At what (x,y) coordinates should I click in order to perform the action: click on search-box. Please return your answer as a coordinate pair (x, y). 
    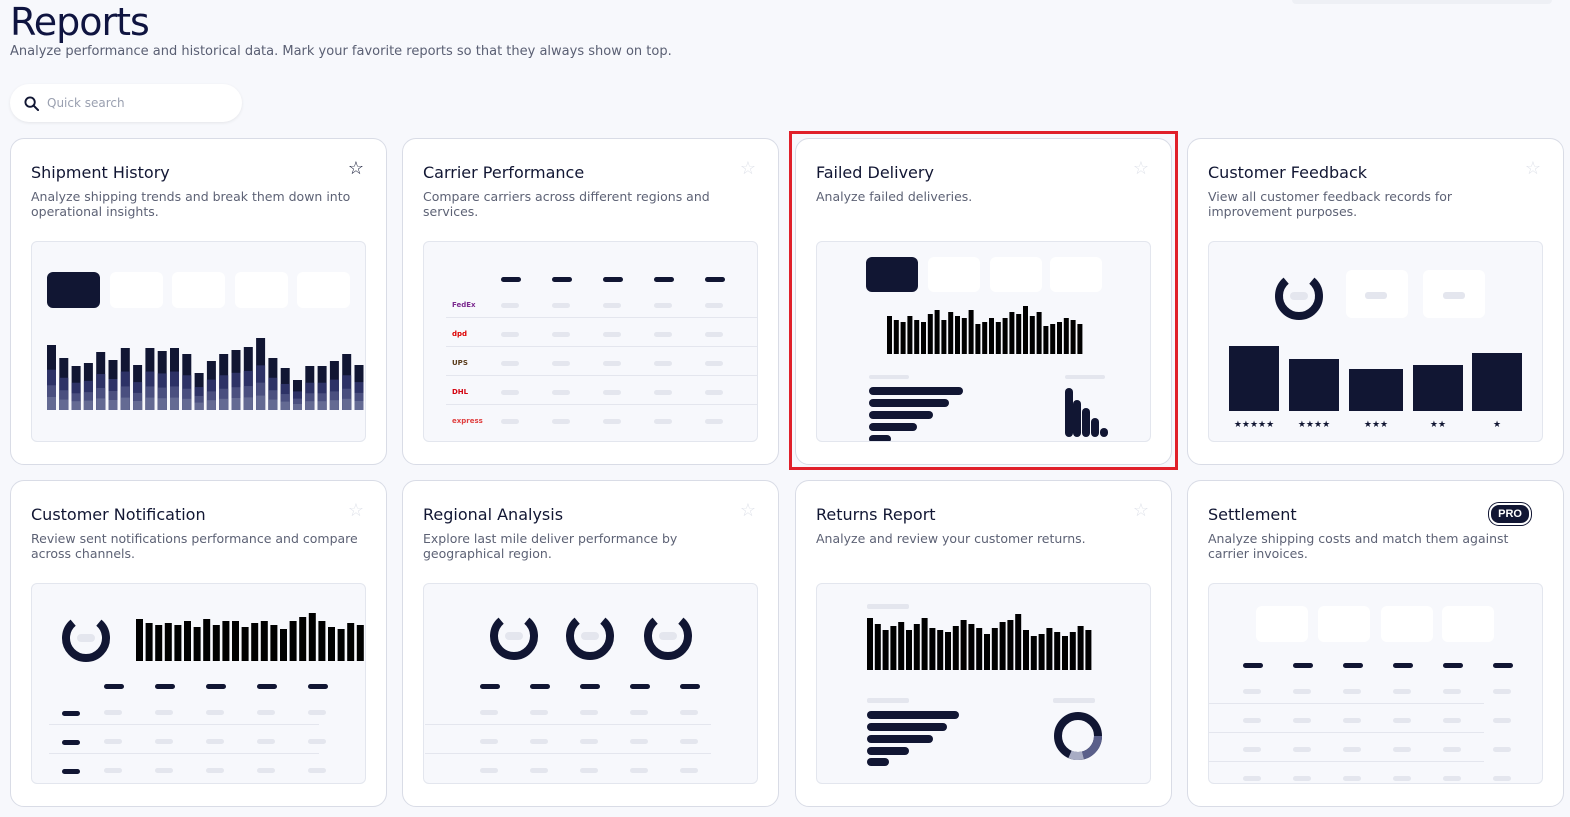
    Looking at the image, I should click on (126, 103).